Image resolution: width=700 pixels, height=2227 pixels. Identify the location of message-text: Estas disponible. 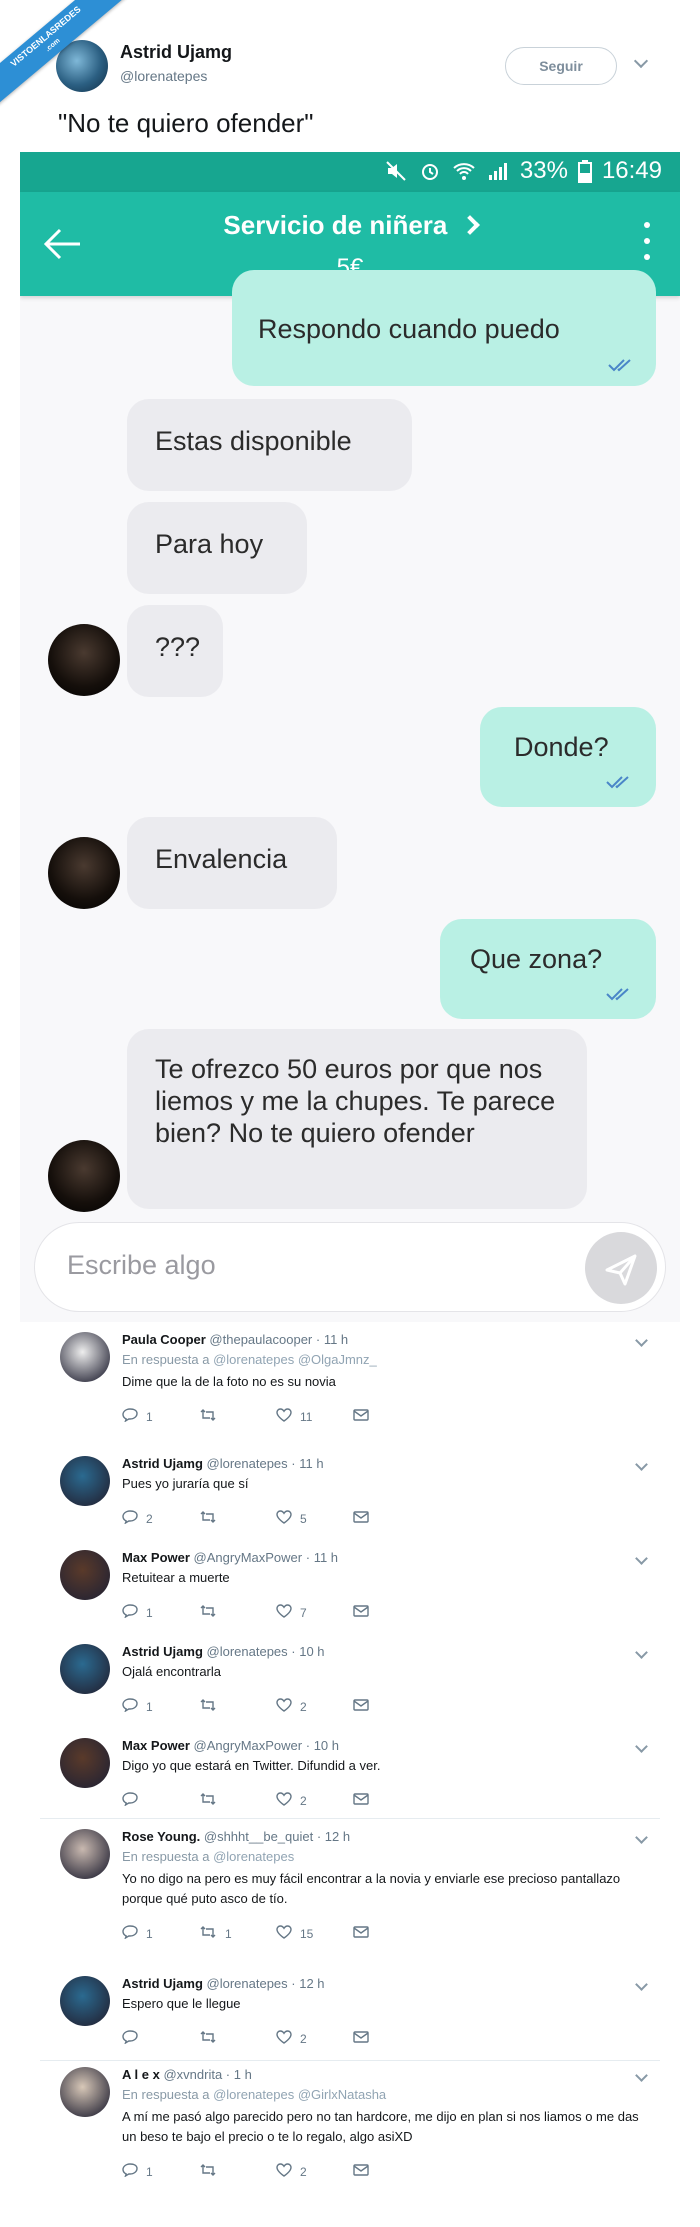
(253, 441).